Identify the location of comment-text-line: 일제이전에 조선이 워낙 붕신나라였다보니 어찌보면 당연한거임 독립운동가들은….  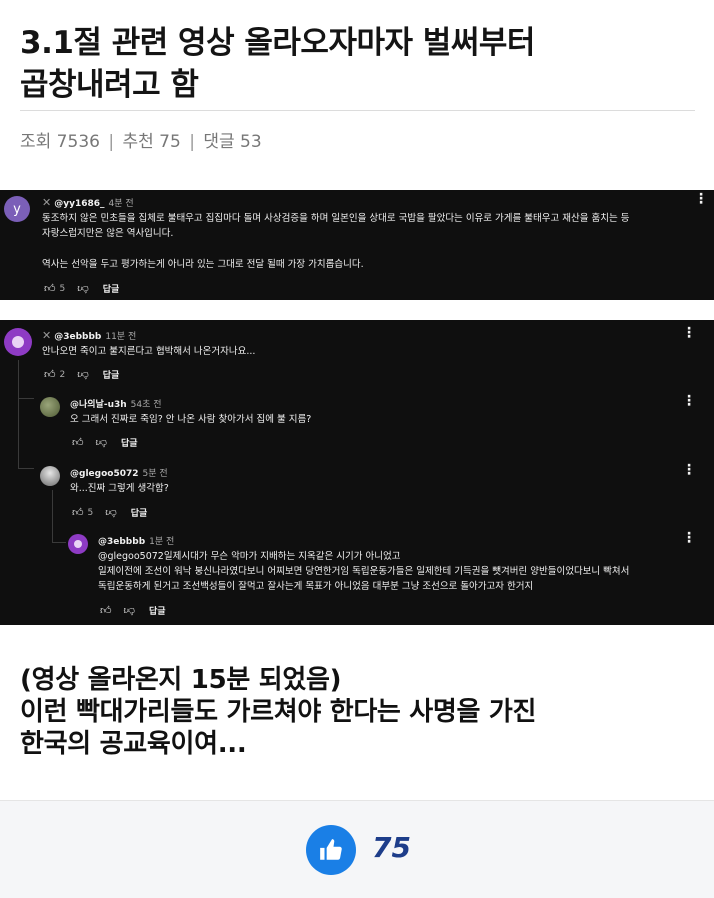
(364, 571).